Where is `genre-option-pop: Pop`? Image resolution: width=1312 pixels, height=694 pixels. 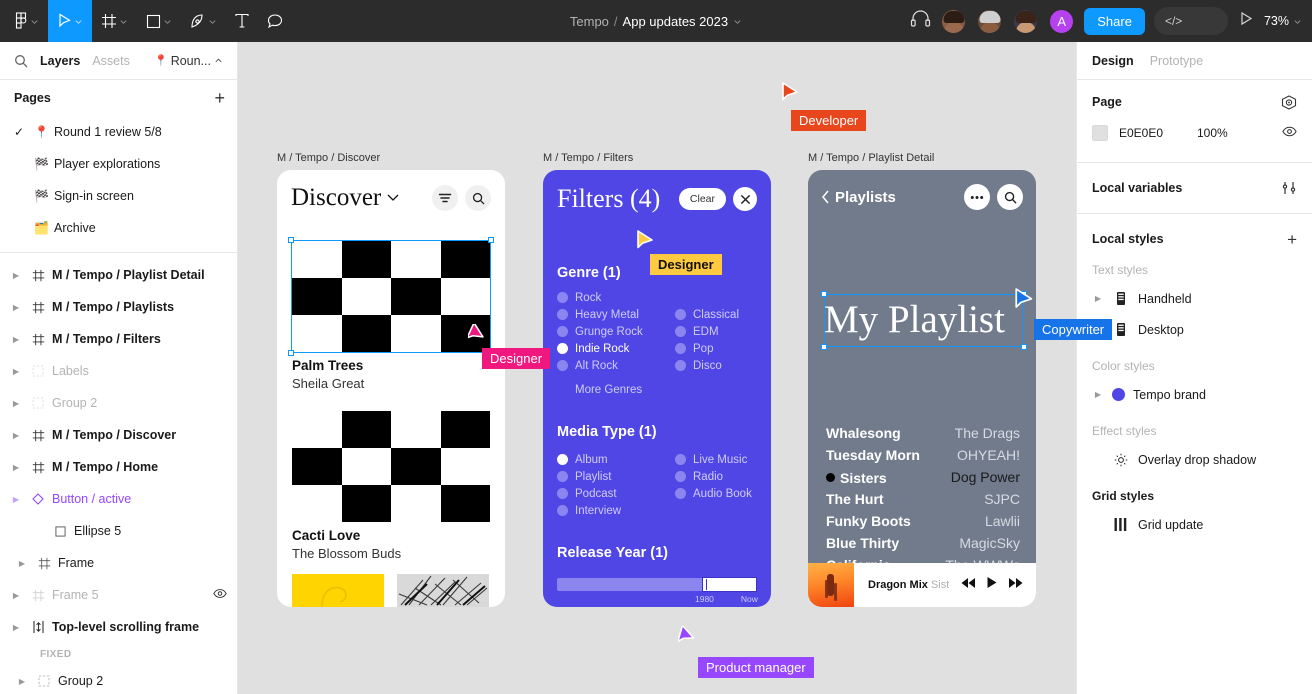
genre-option-pop: Pop is located at coordinates (707, 348).